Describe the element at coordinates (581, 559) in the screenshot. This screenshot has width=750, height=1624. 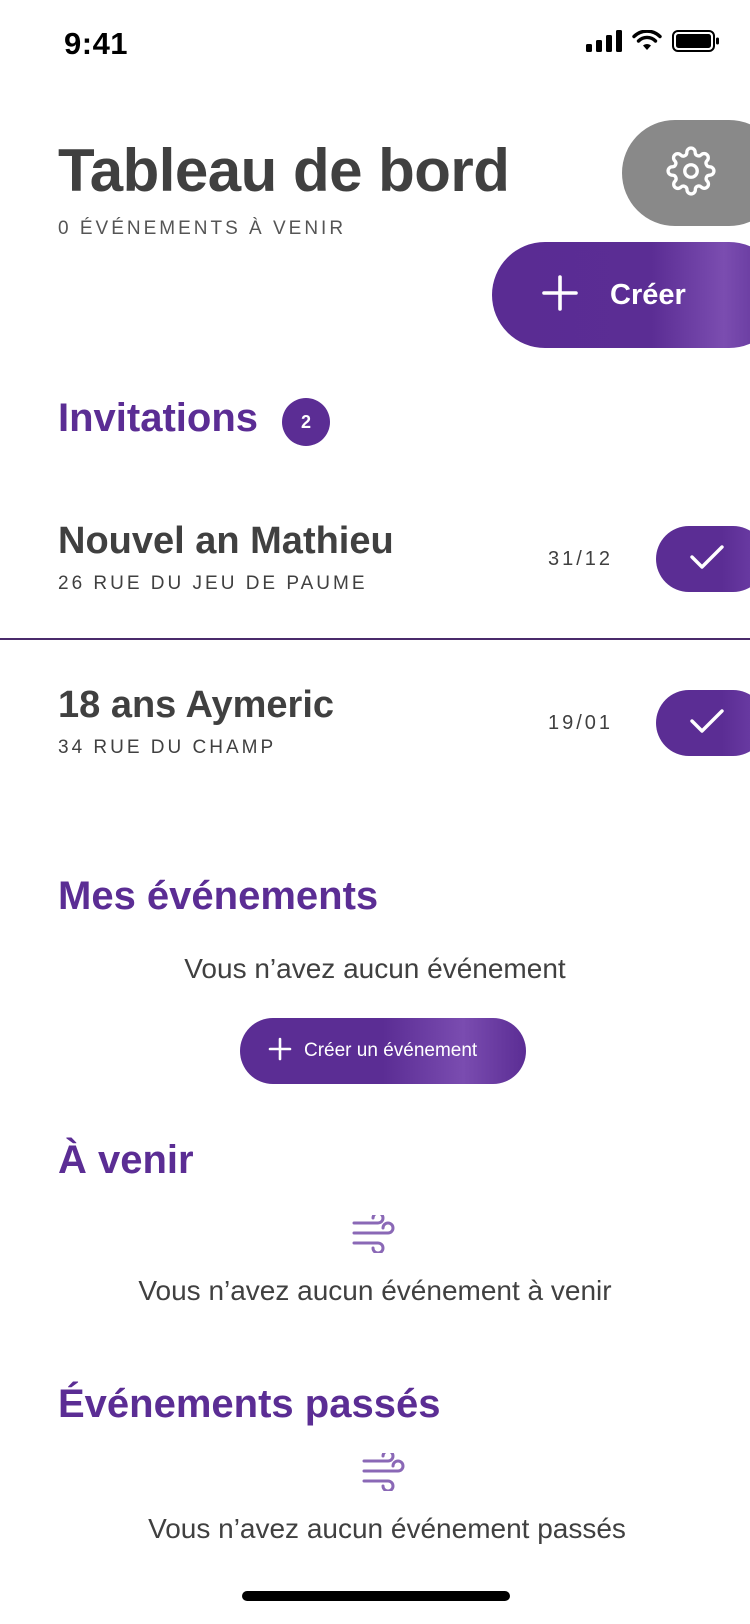
I see `invitation-date: 31/12` at that location.